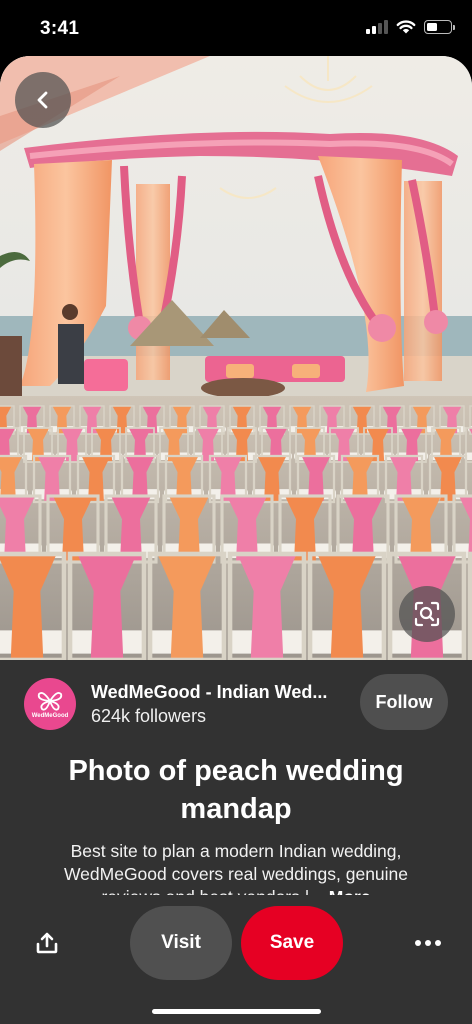 This screenshot has width=472, height=1024. I want to click on cellular-signal-icon, so click(377, 26).